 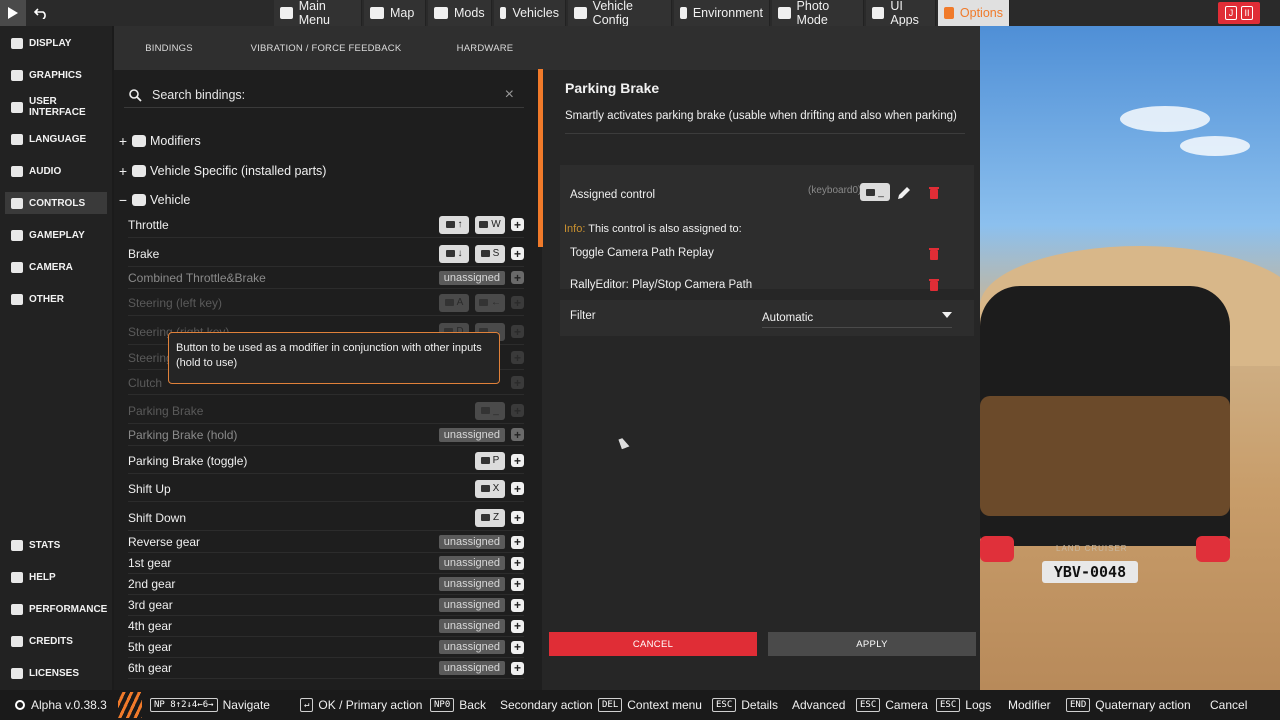 What do you see at coordinates (326, 584) in the screenshot?
I see `binding-row: 2nd gear unassigned +` at bounding box center [326, 584].